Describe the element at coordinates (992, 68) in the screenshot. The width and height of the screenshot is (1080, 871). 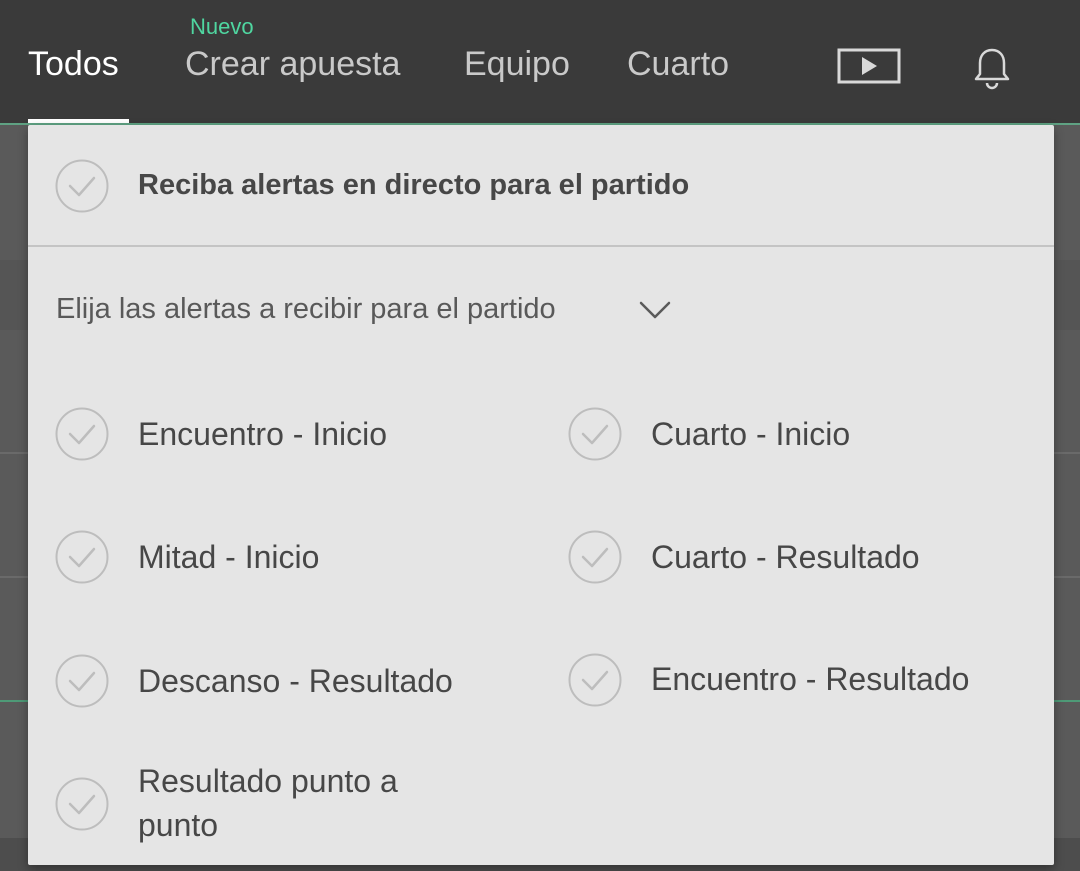
I see `bell-icon` at that location.